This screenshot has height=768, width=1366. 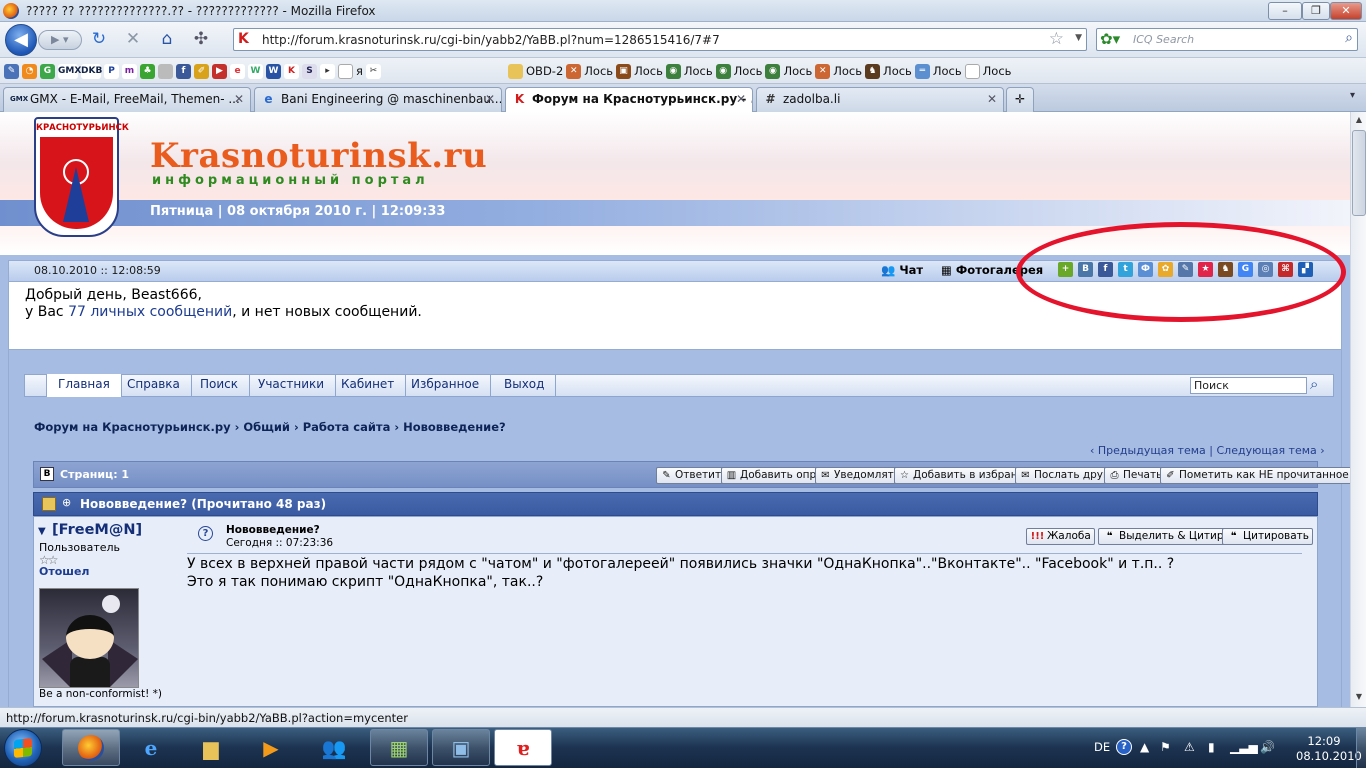 What do you see at coordinates (1056, 39) in the screenshot?
I see `bookmark-star-icon: ☆` at bounding box center [1056, 39].